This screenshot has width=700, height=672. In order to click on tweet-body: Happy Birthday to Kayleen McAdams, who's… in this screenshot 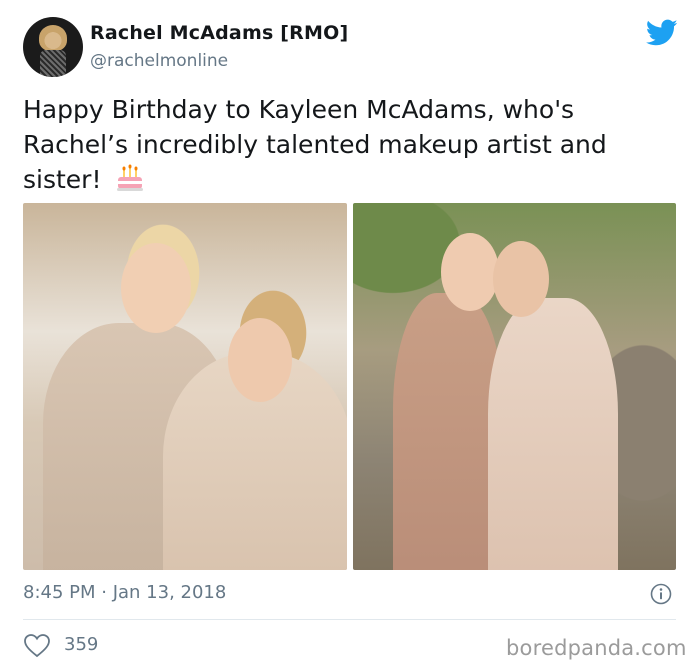, I will do `click(315, 144)`.